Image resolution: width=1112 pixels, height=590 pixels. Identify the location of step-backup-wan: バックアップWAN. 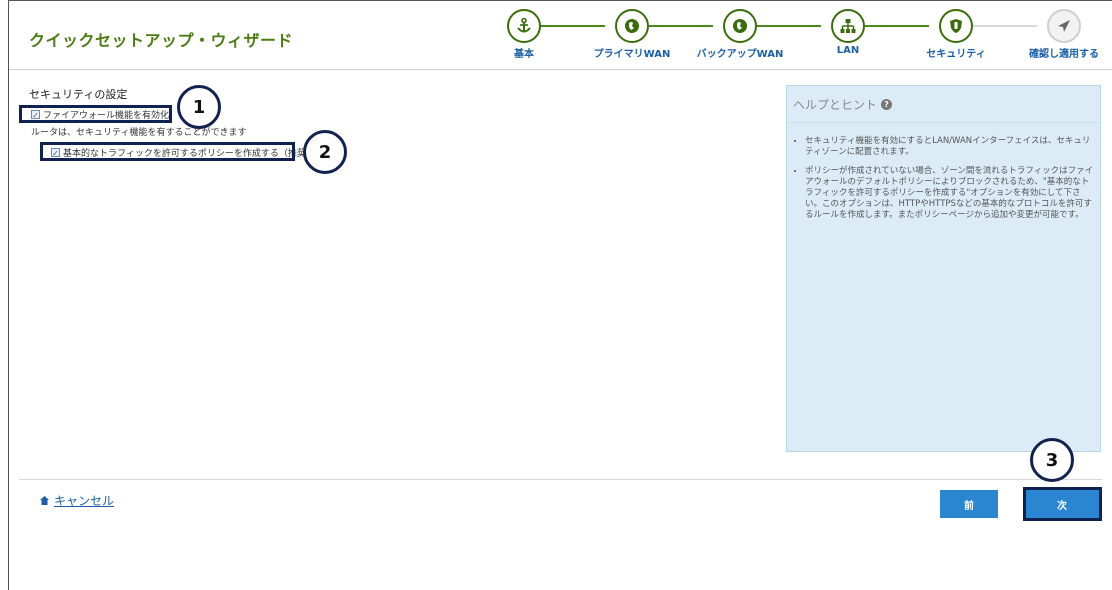
(740, 34).